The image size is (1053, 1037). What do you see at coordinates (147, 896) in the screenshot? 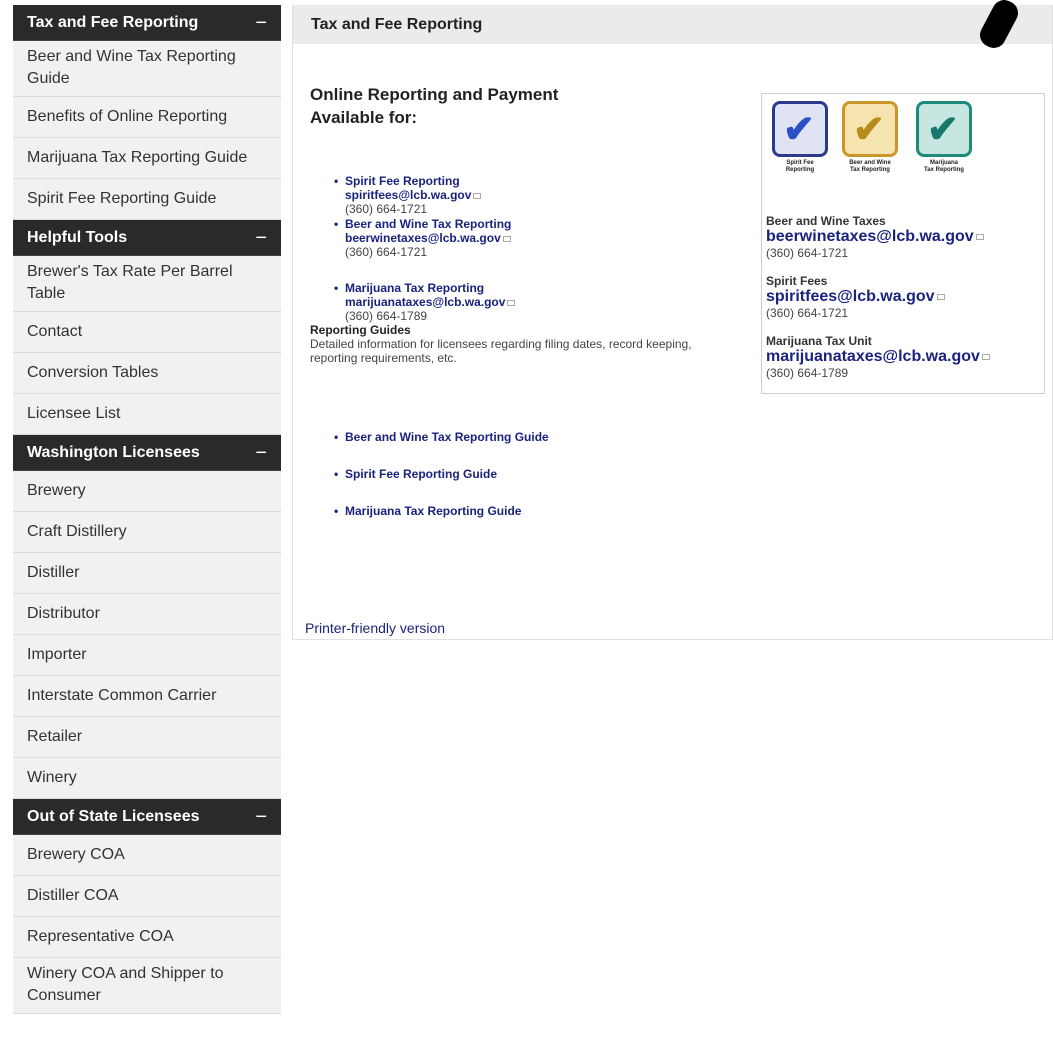
I see `sidebar-item-distiller-coa: Distiller COA` at bounding box center [147, 896].